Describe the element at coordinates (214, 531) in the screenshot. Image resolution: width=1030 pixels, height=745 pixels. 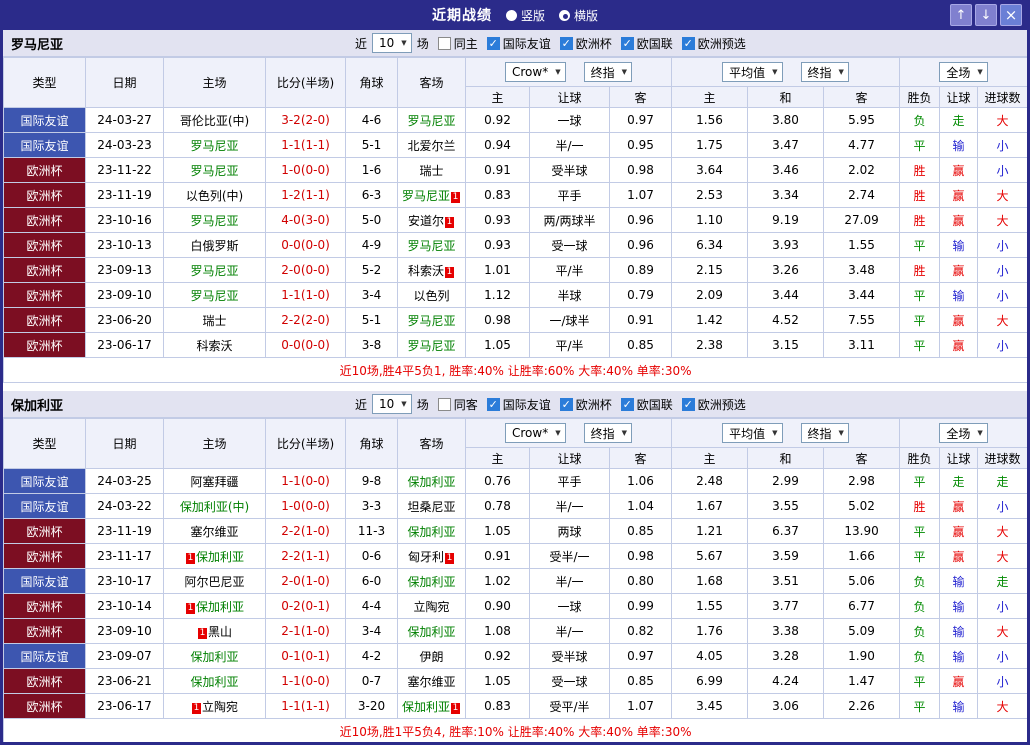
I see `home-team: 塞尔维亚` at that location.